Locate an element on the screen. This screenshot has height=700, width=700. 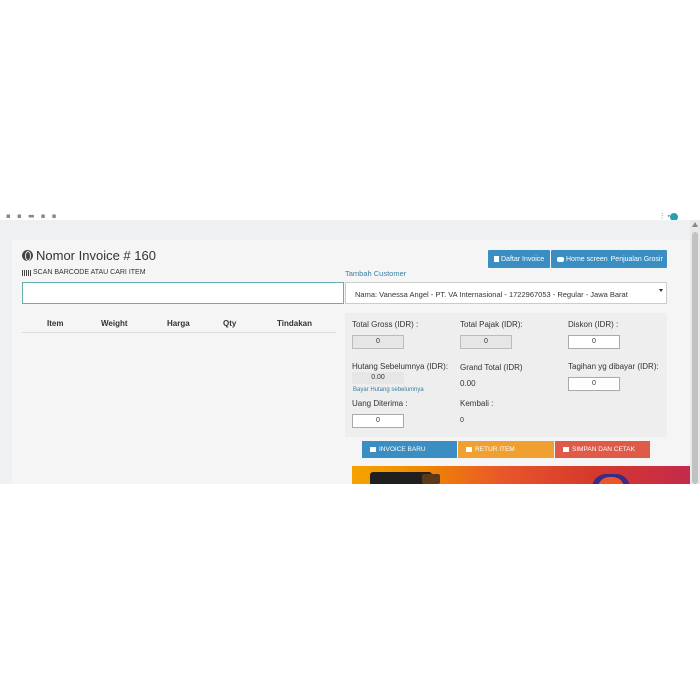
tagihan-input: 0 is located at coordinates (594, 384).